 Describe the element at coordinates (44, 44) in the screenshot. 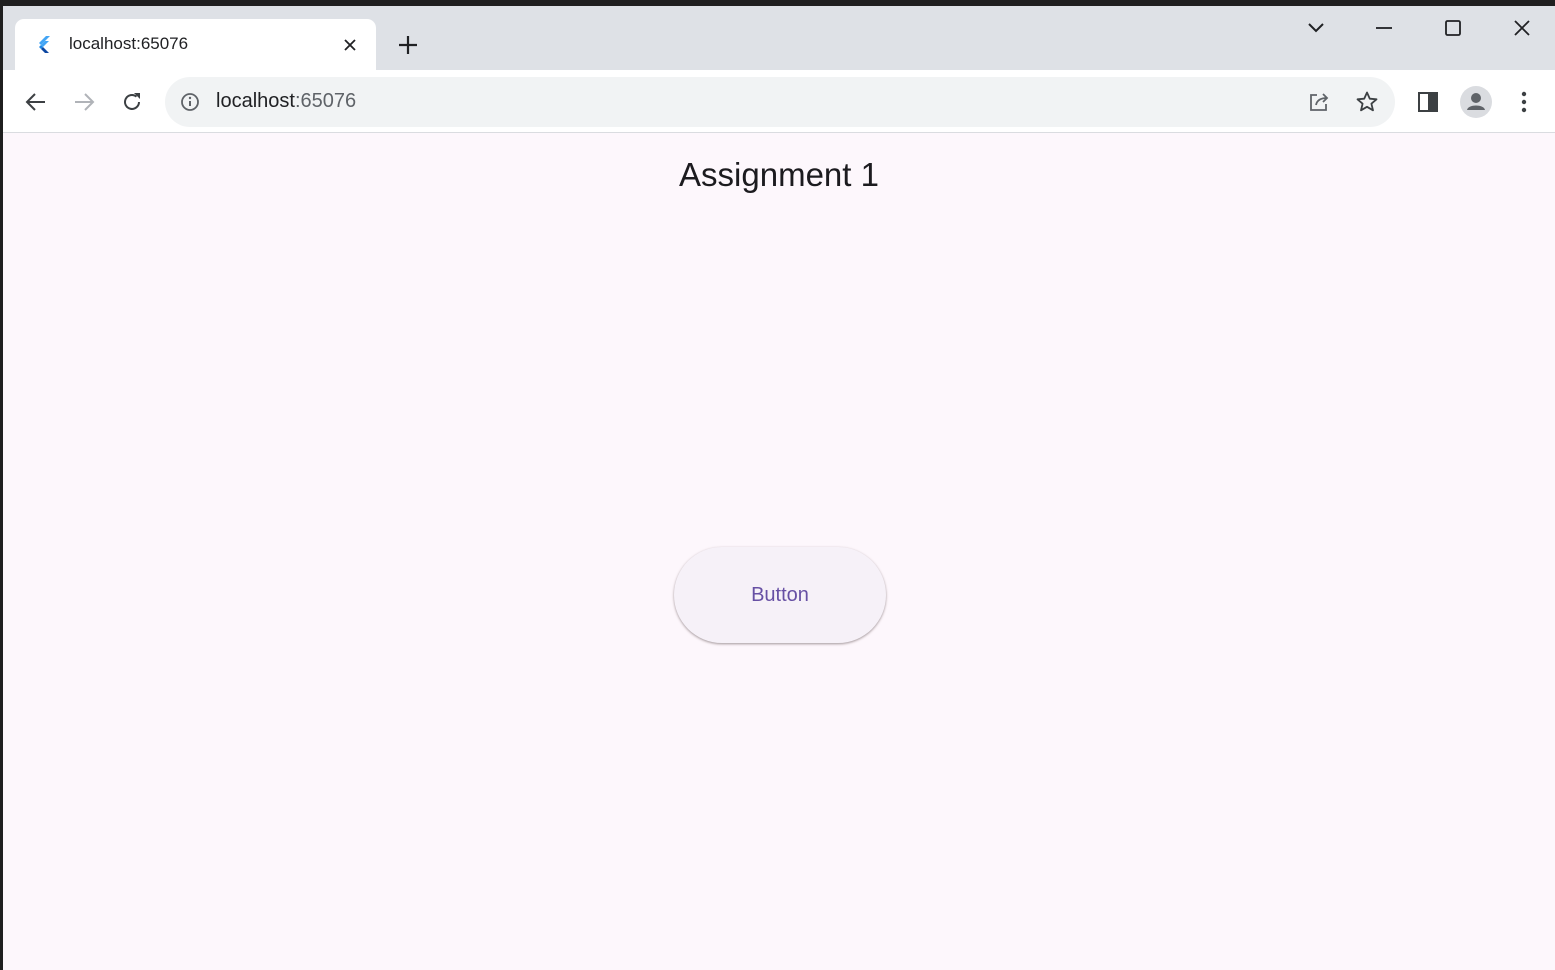

I see `flutter-icon` at that location.